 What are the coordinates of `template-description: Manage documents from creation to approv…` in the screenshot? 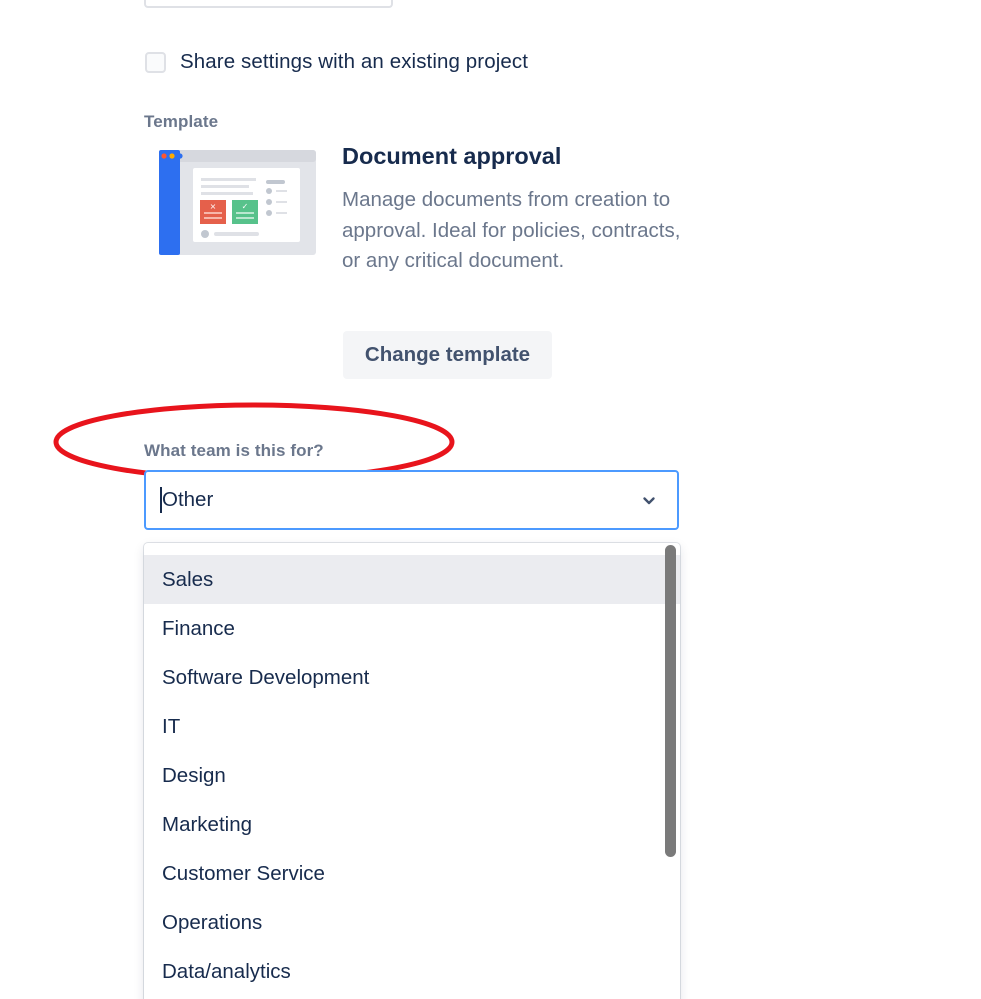 It's located at (511, 230).